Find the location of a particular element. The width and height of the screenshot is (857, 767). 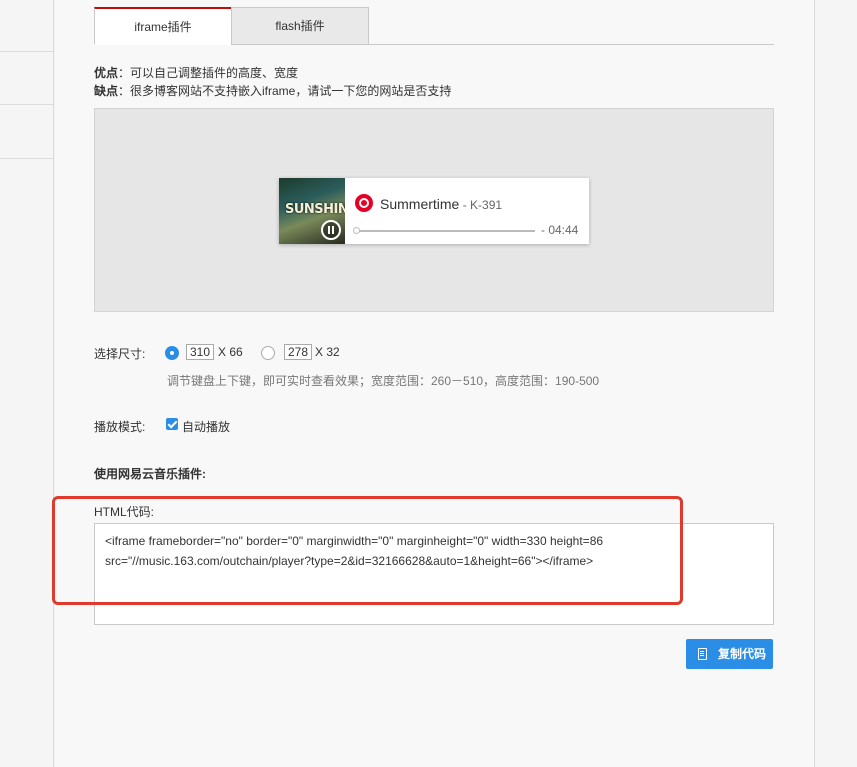

music-player: SUNSHINE Summertime - K-391 - 04:44 is located at coordinates (434, 211).